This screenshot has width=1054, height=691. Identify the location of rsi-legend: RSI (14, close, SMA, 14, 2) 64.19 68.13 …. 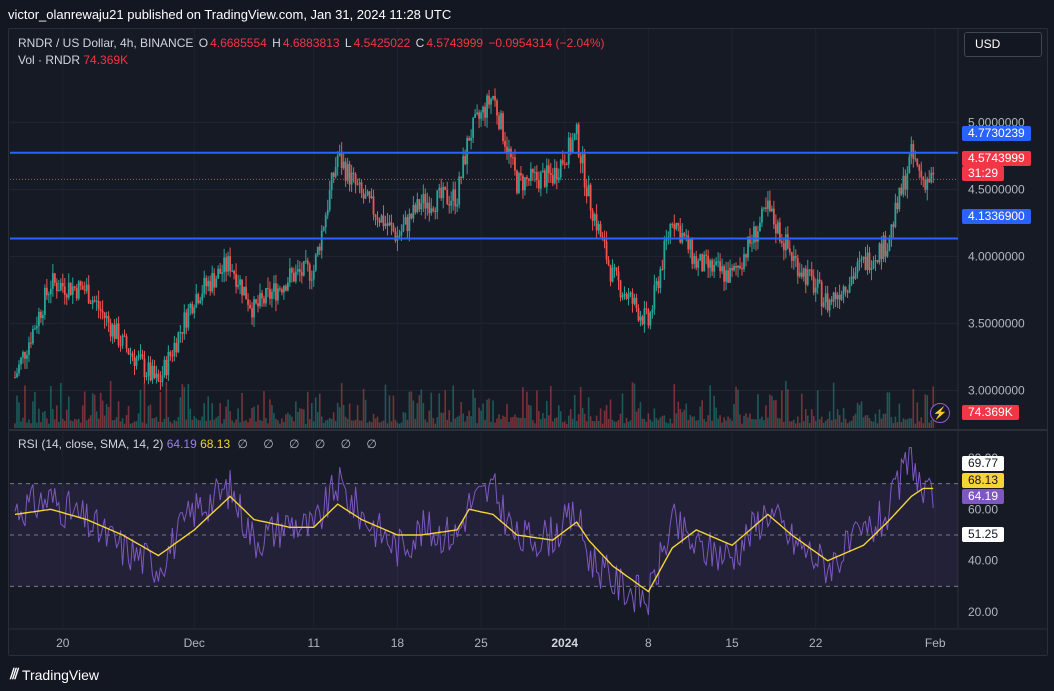
(200, 444).